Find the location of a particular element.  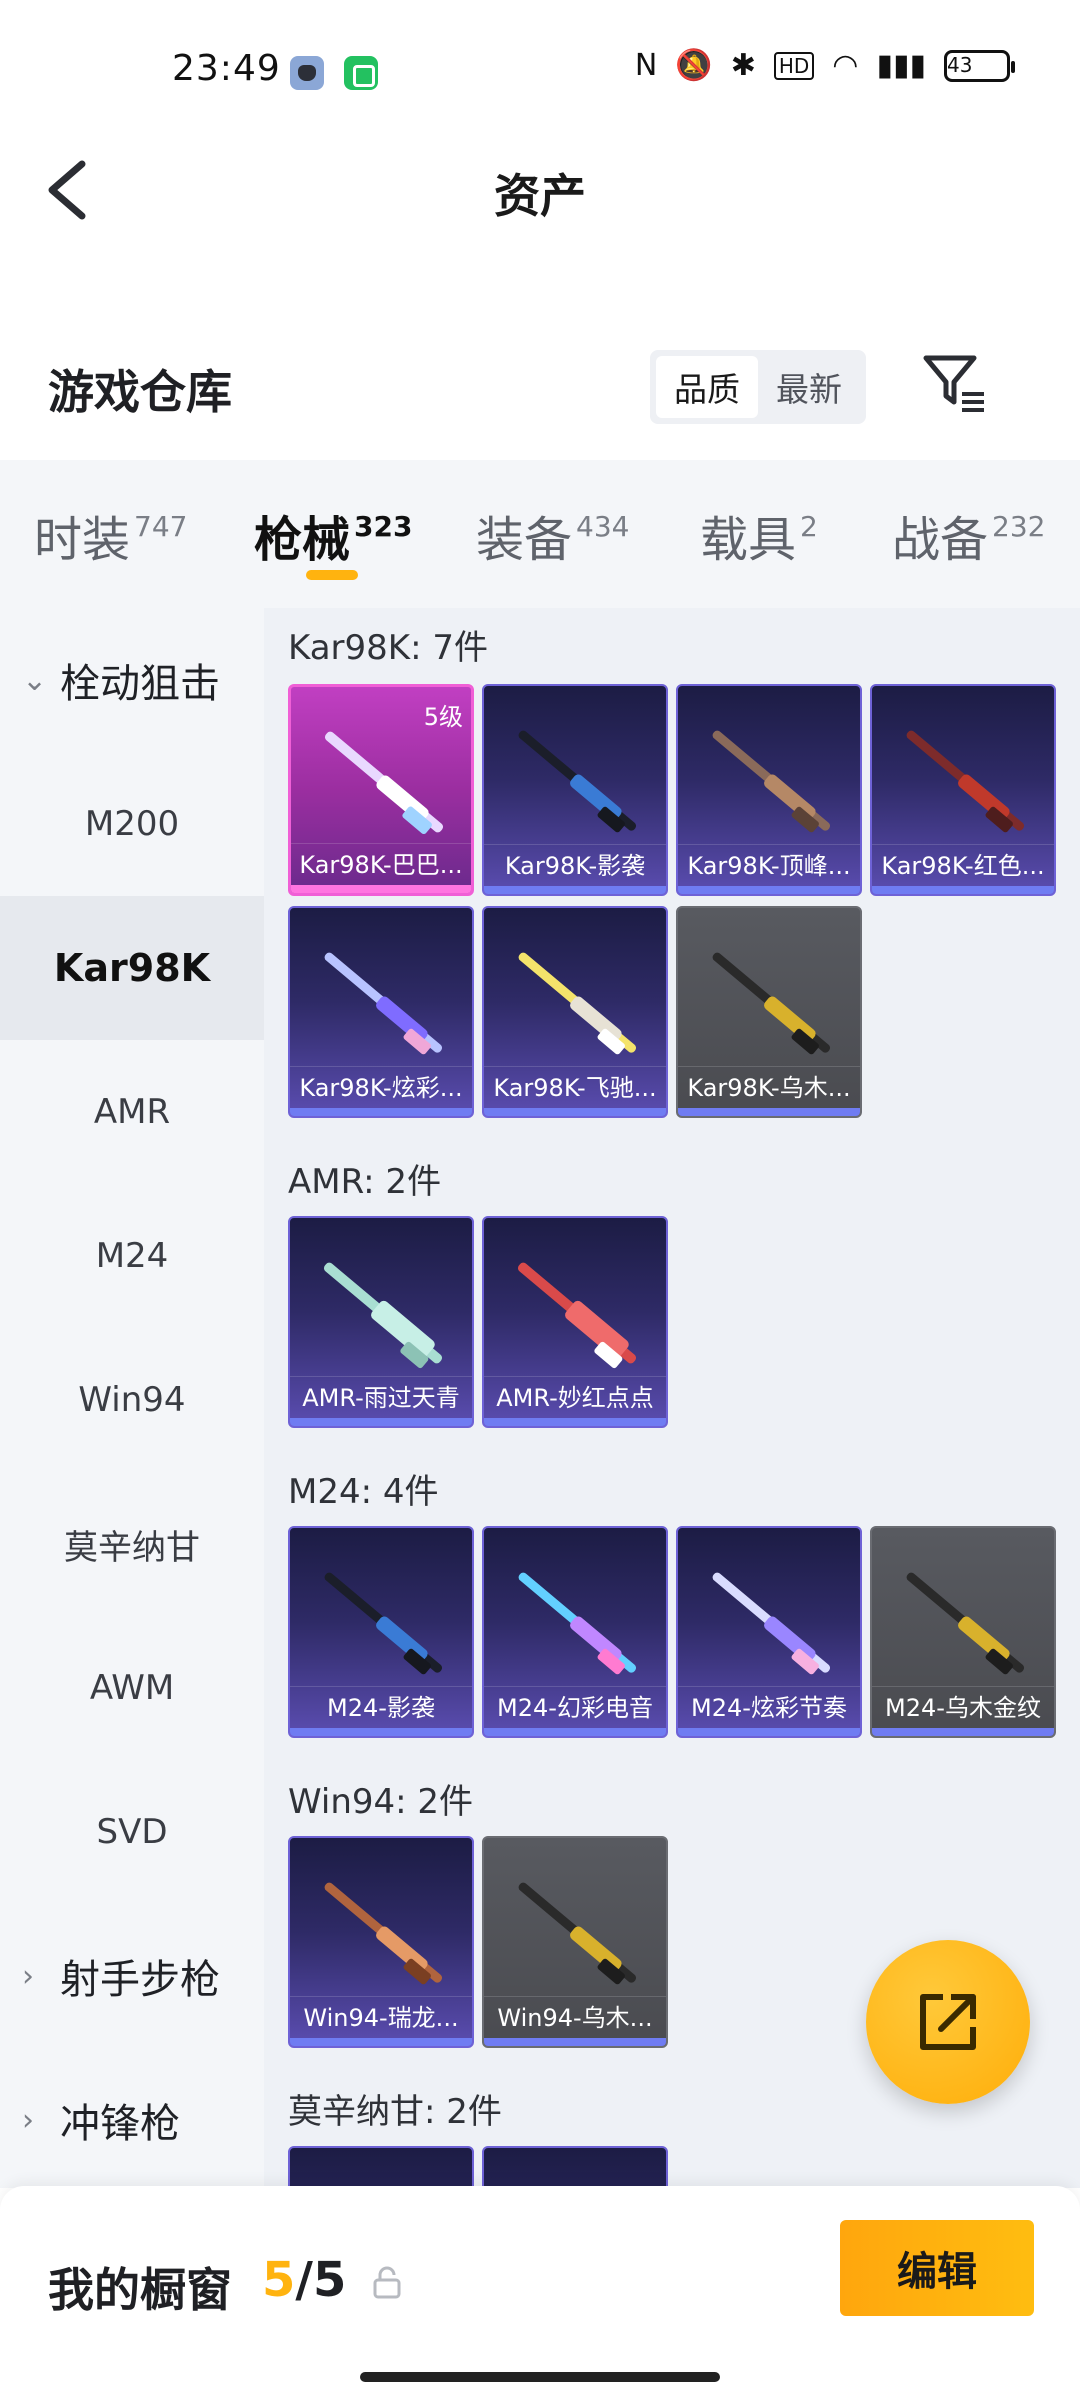

weapon-card: M24-影袭 is located at coordinates (381, 1632).